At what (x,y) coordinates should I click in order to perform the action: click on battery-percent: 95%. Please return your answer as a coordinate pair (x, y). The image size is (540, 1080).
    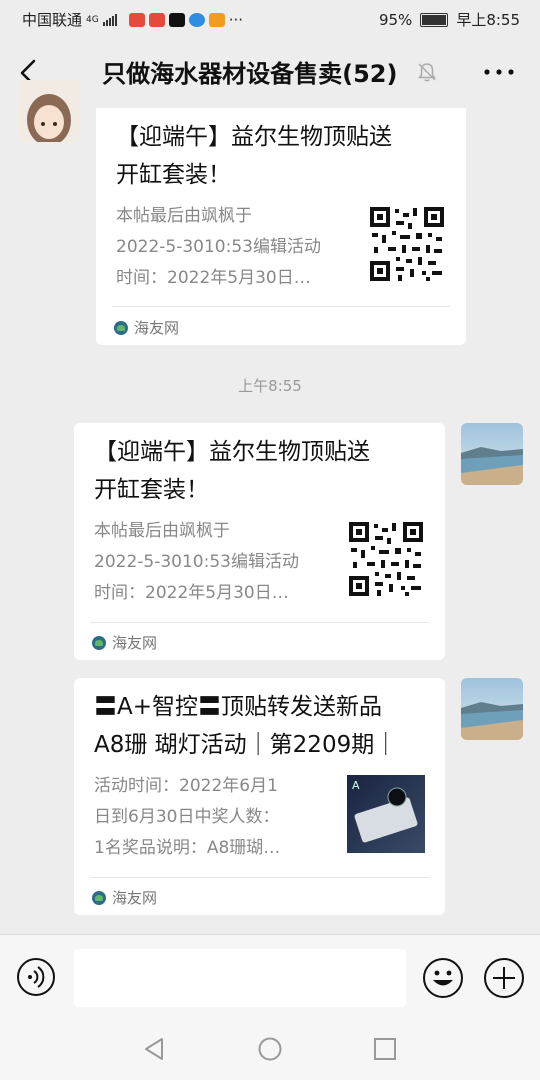
    Looking at the image, I should click on (395, 19).